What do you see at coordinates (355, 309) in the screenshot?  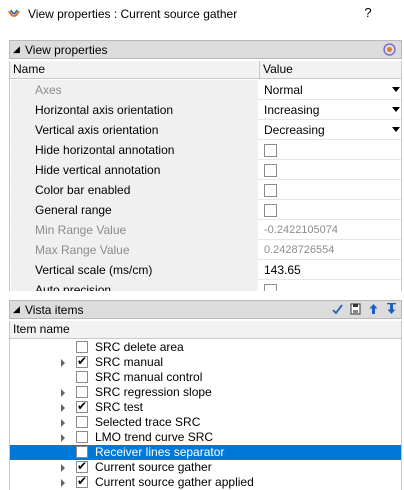 I see `save-icon` at bounding box center [355, 309].